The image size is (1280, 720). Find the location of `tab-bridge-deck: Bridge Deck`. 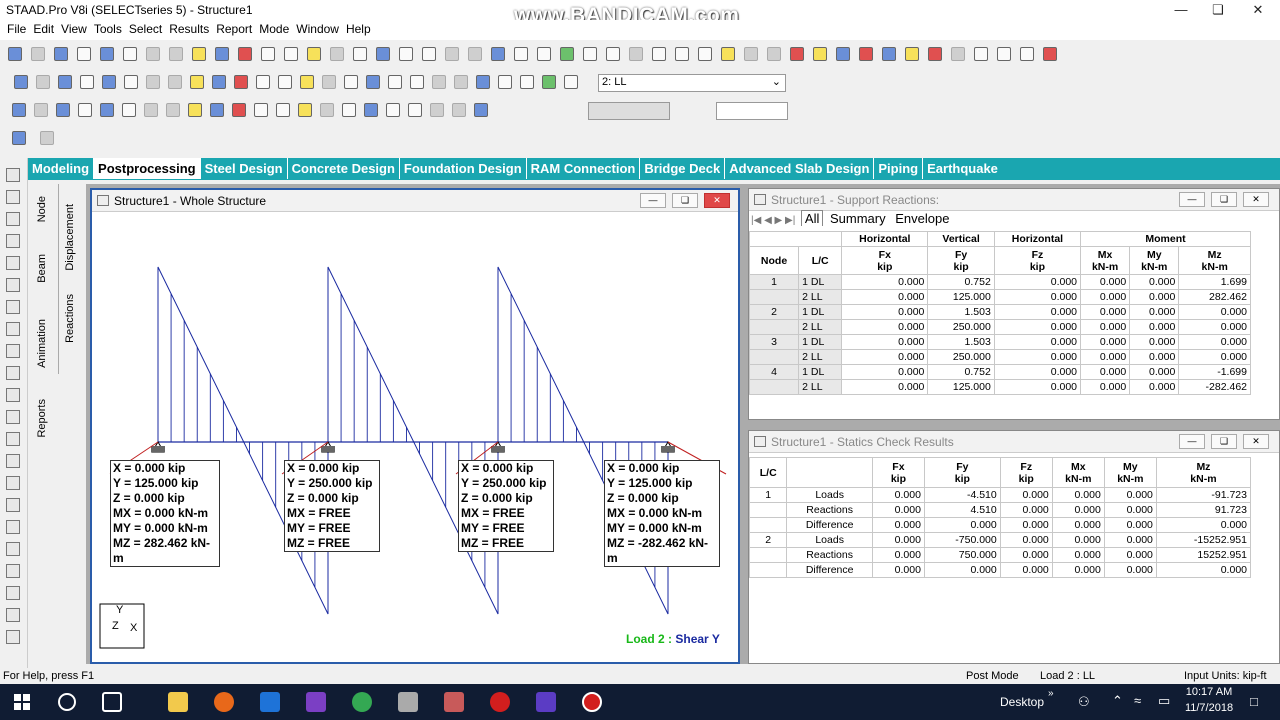

tab-bridge-deck: Bridge Deck is located at coordinates (683, 168).